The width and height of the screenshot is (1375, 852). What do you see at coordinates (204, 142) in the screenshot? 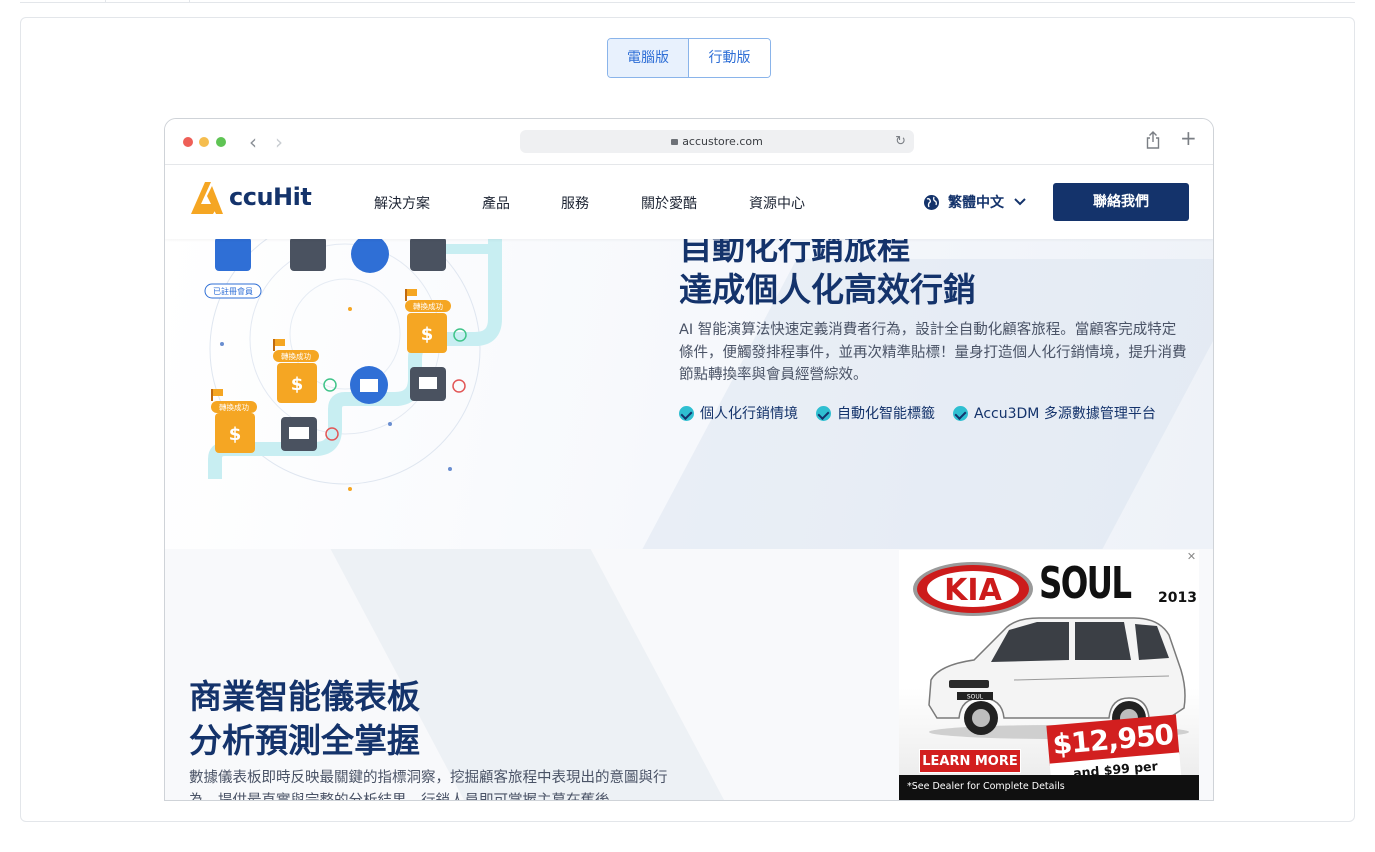
I see `minimize-window-icon` at bounding box center [204, 142].